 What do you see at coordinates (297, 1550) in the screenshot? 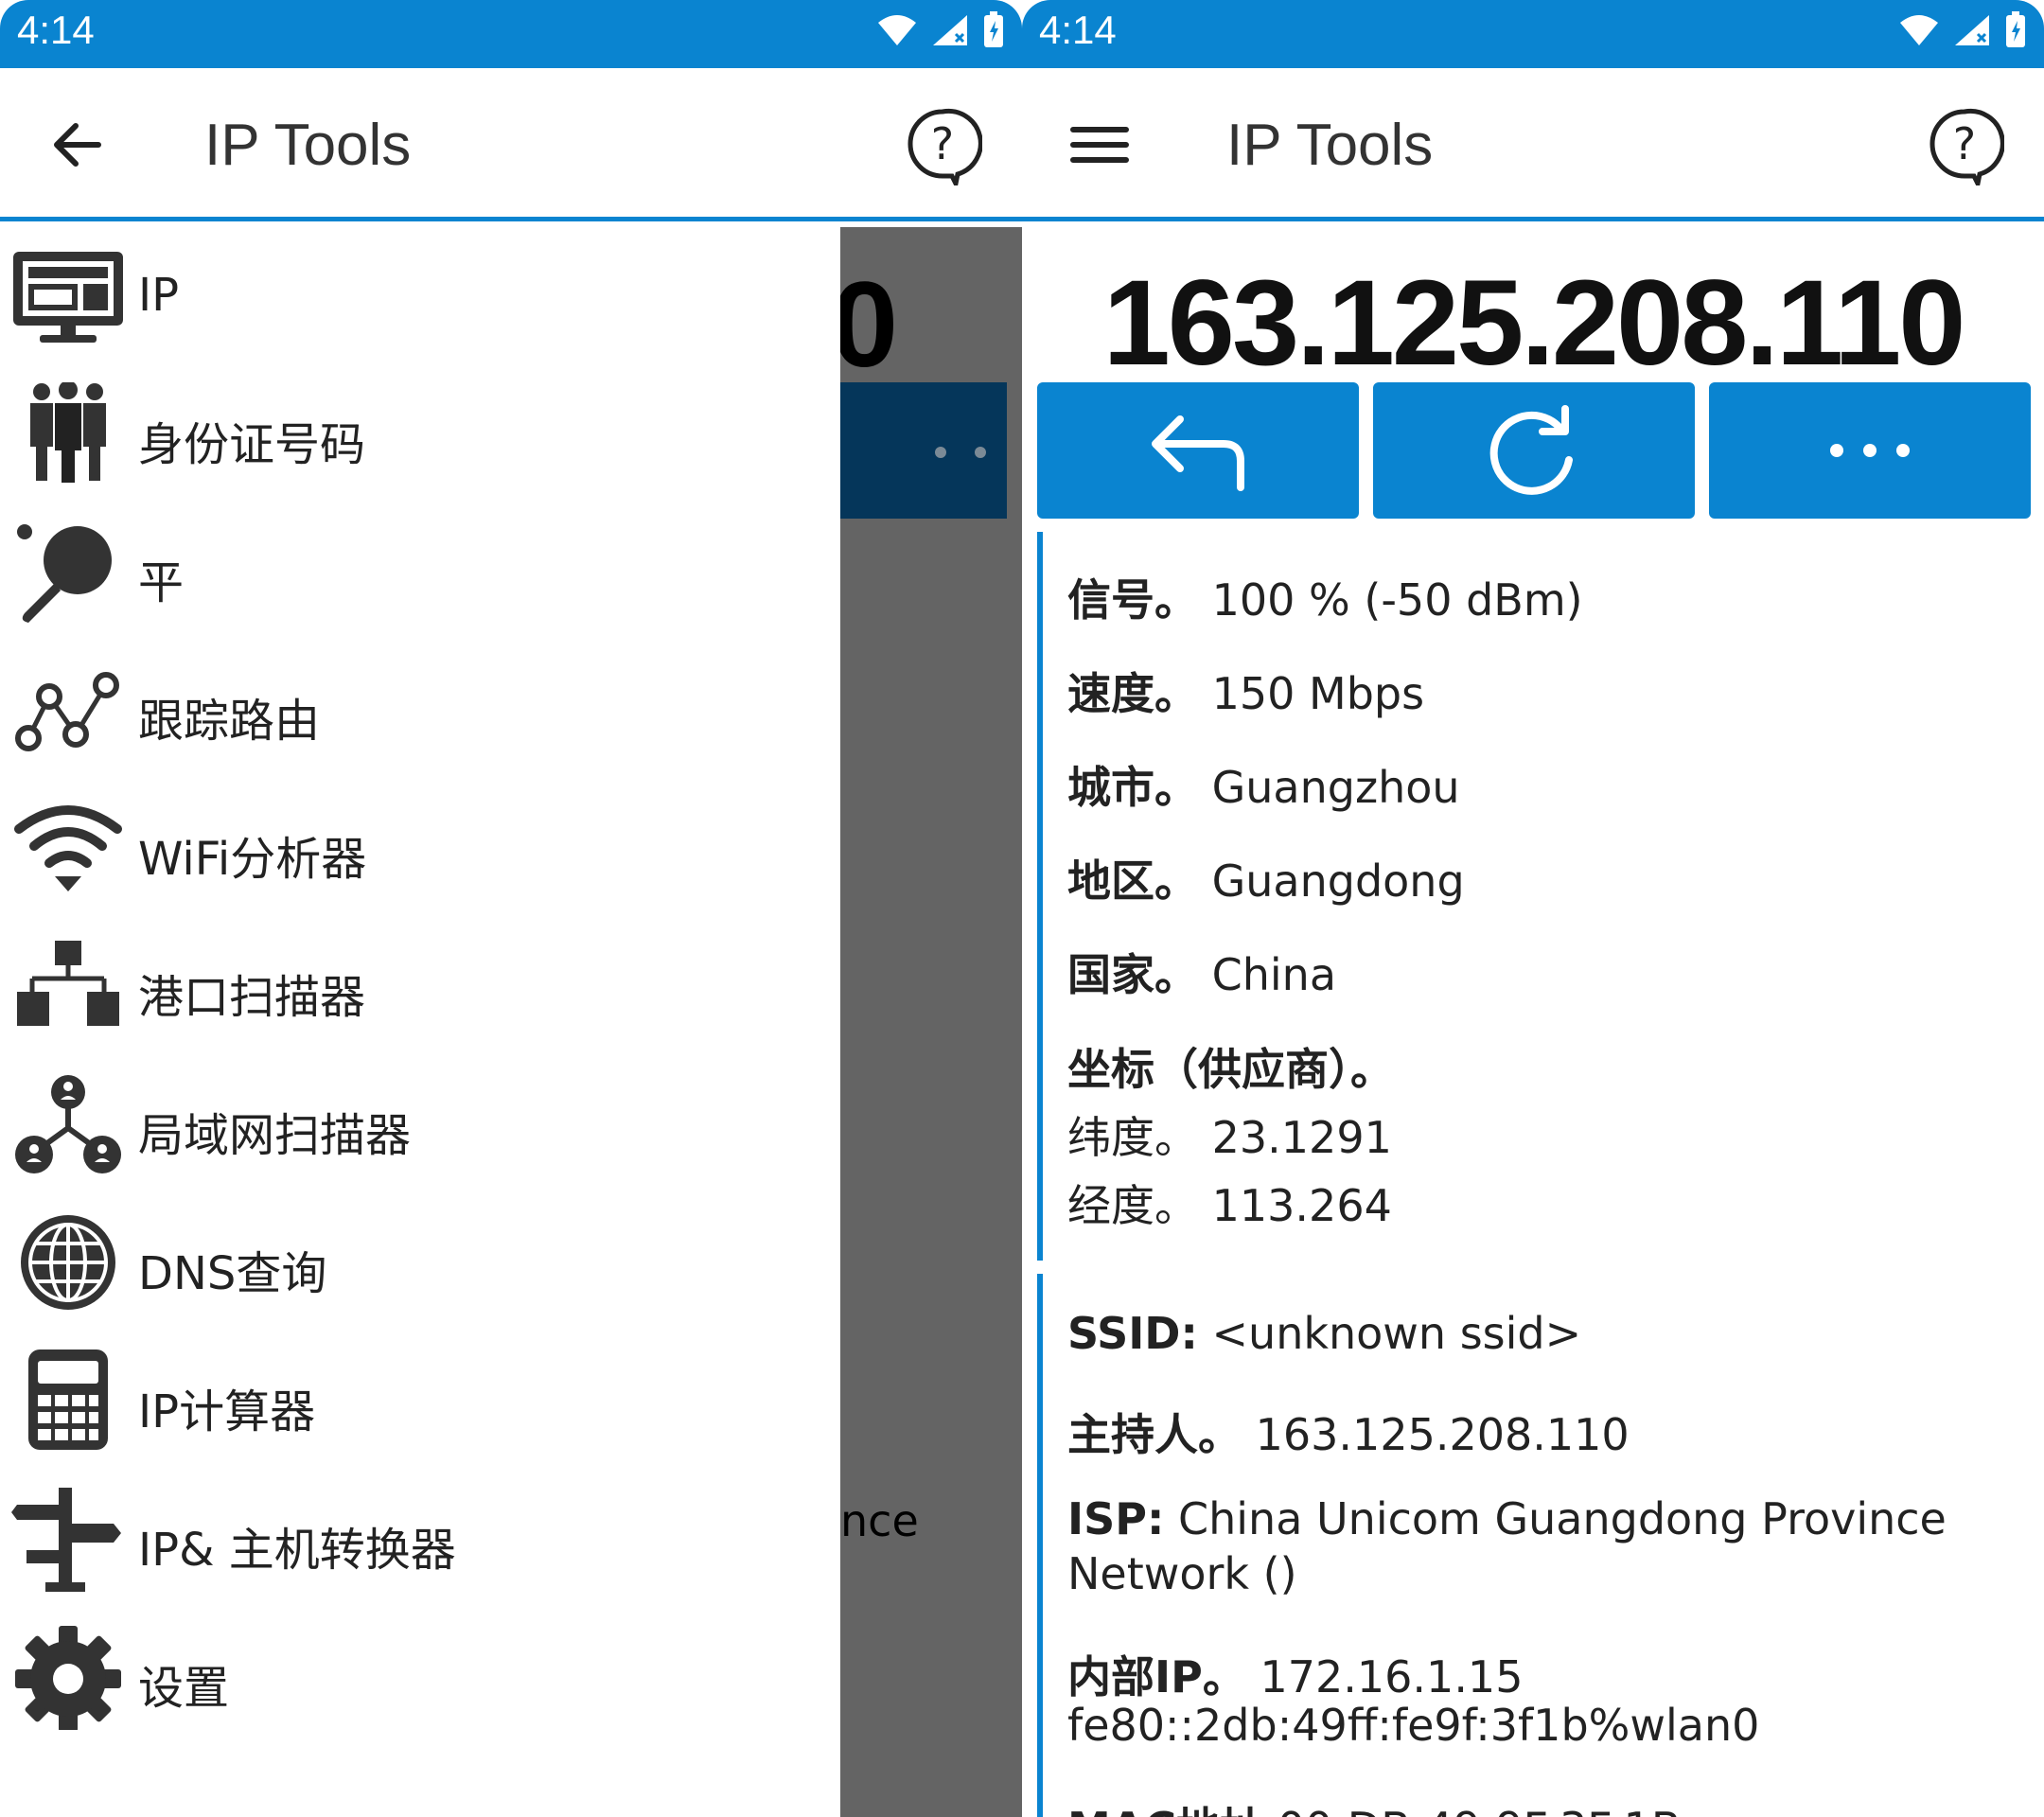
I see `drawer-item-label: IP& 主机转换器` at bounding box center [297, 1550].